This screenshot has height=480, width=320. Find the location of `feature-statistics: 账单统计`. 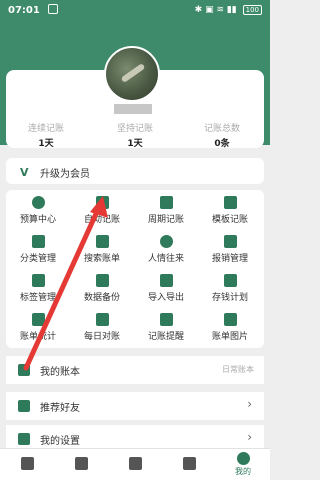

feature-statistics: 账单统计 is located at coordinates (38, 327).